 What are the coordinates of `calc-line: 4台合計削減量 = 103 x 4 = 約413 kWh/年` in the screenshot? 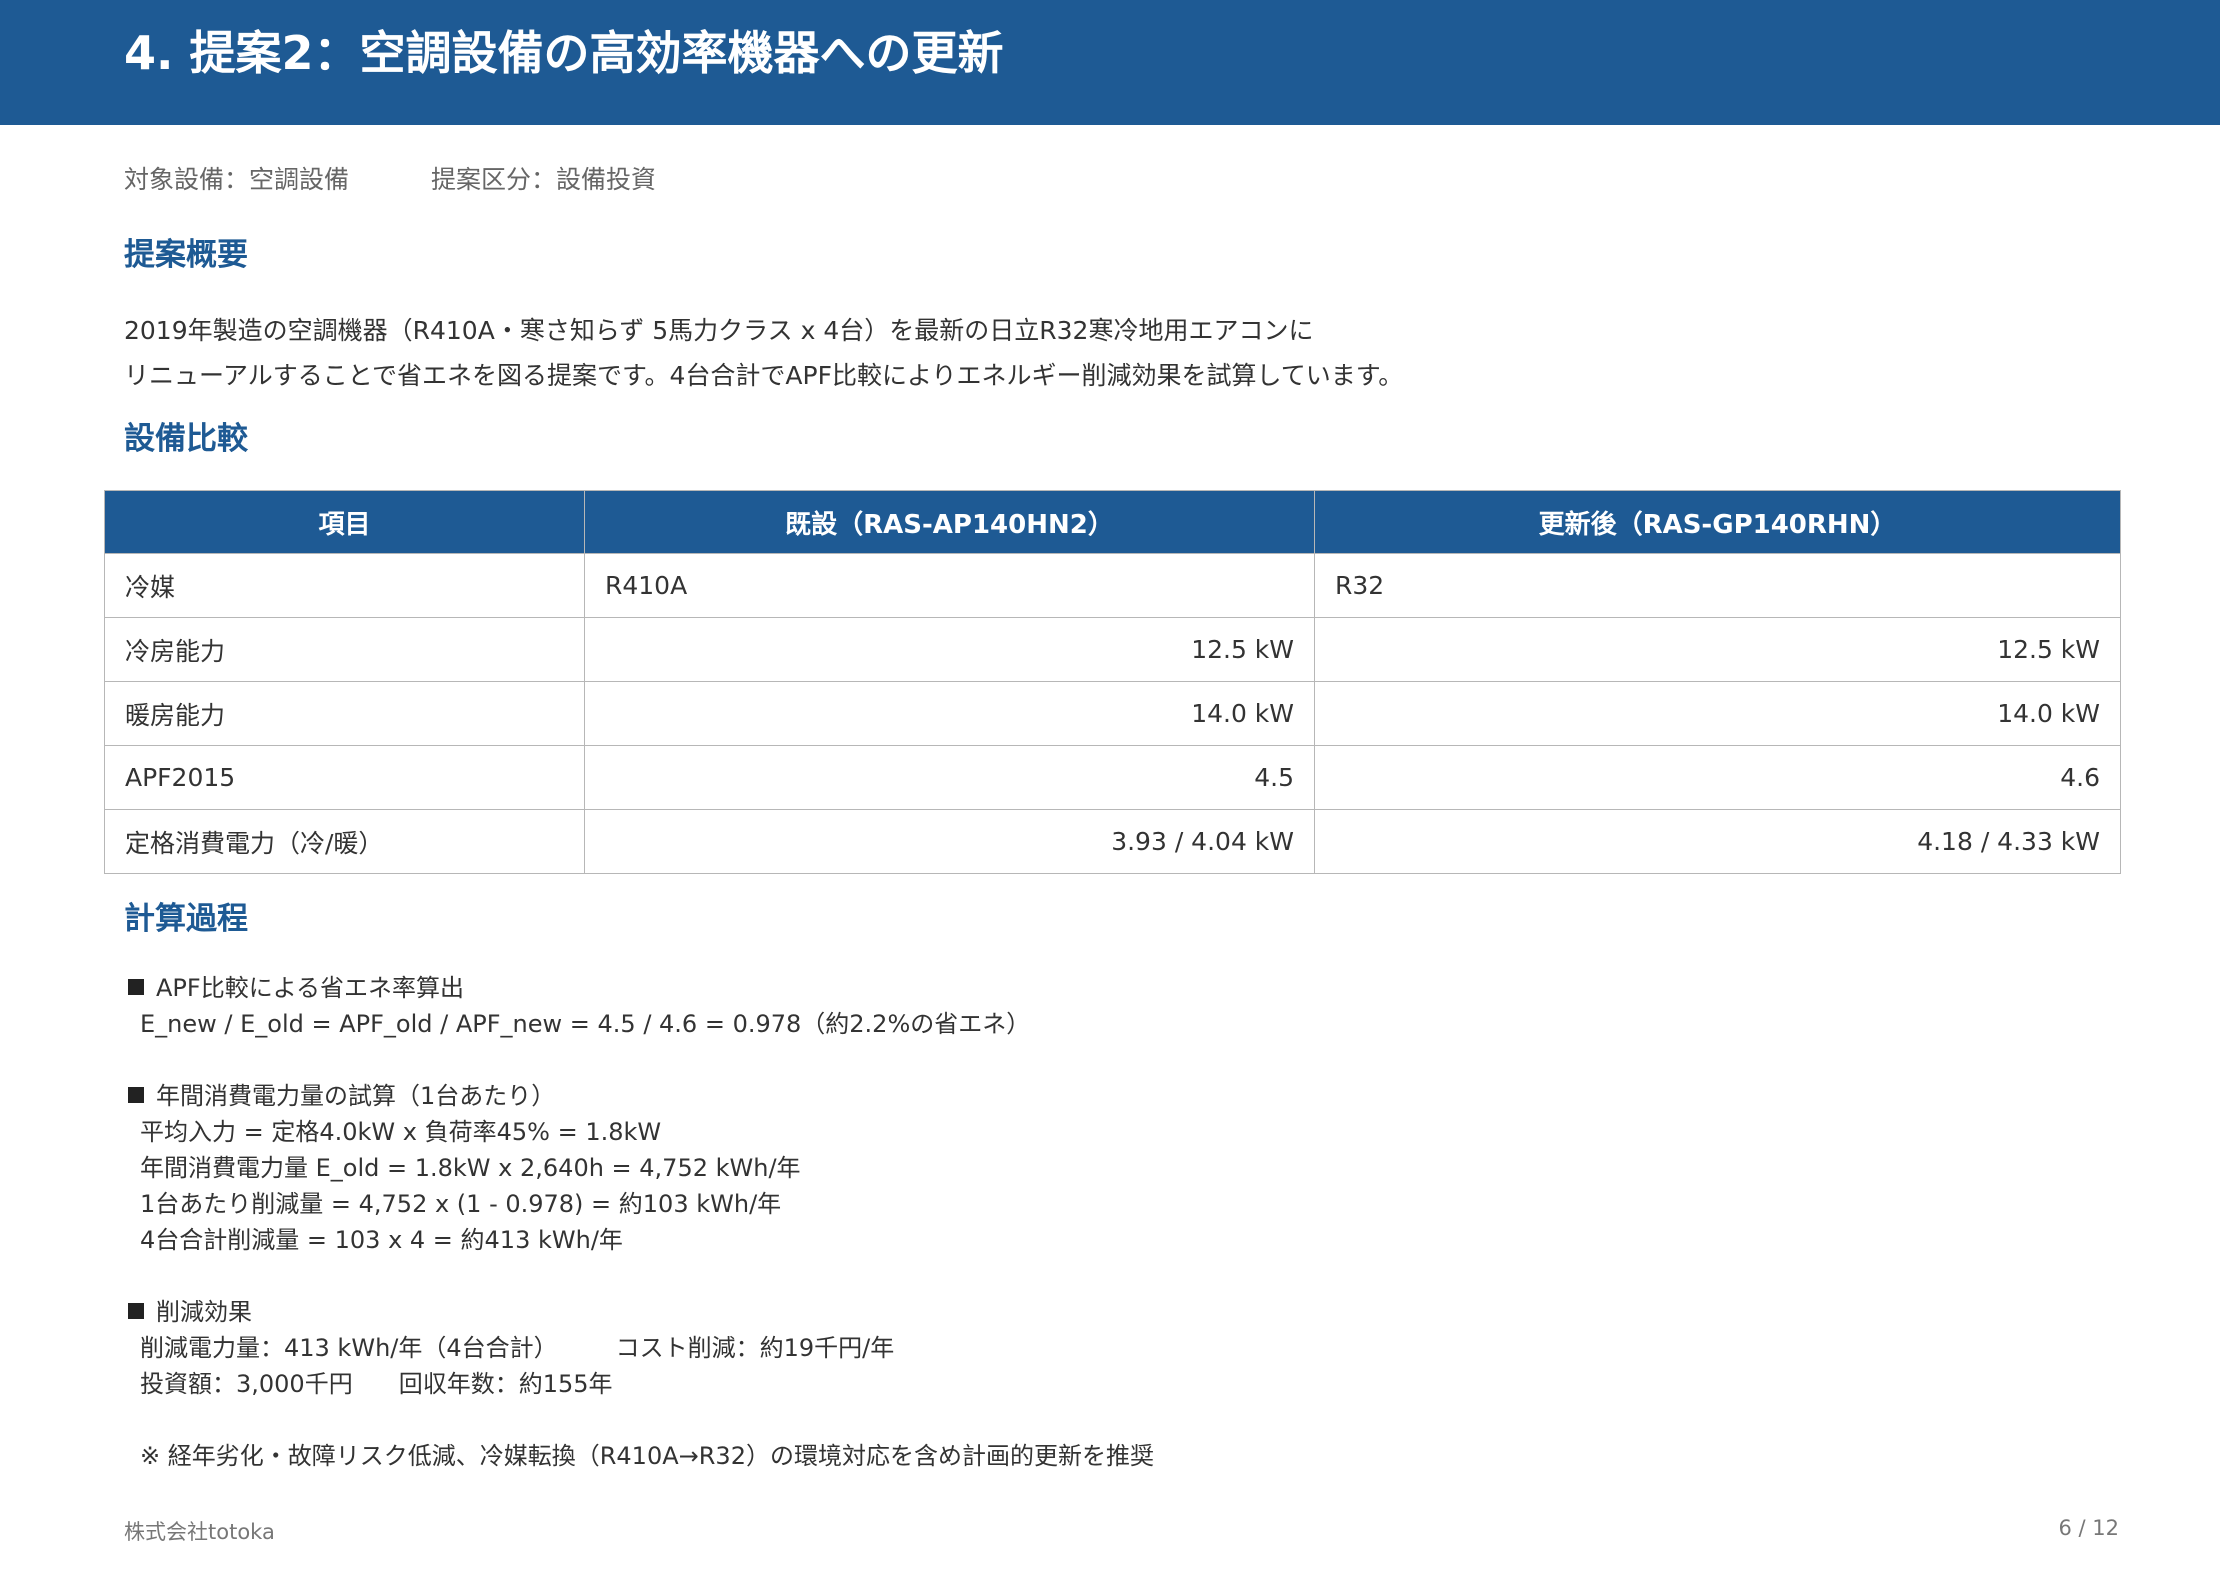 It's located at (381, 1240).